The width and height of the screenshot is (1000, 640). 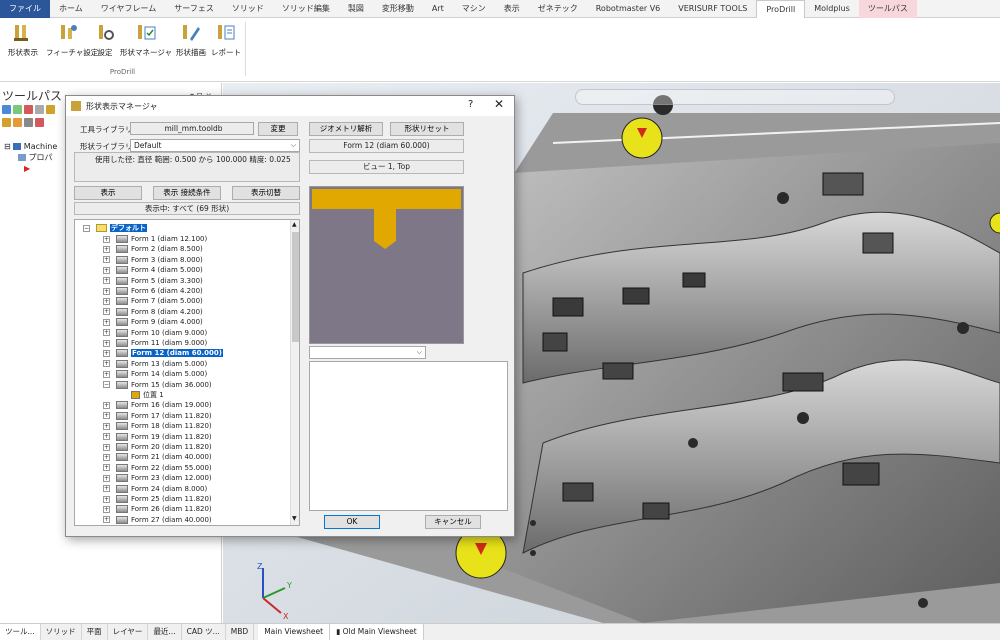 I want to click on tree-item-form: + Form 1 (diam 12.100), so click(x=155, y=239).